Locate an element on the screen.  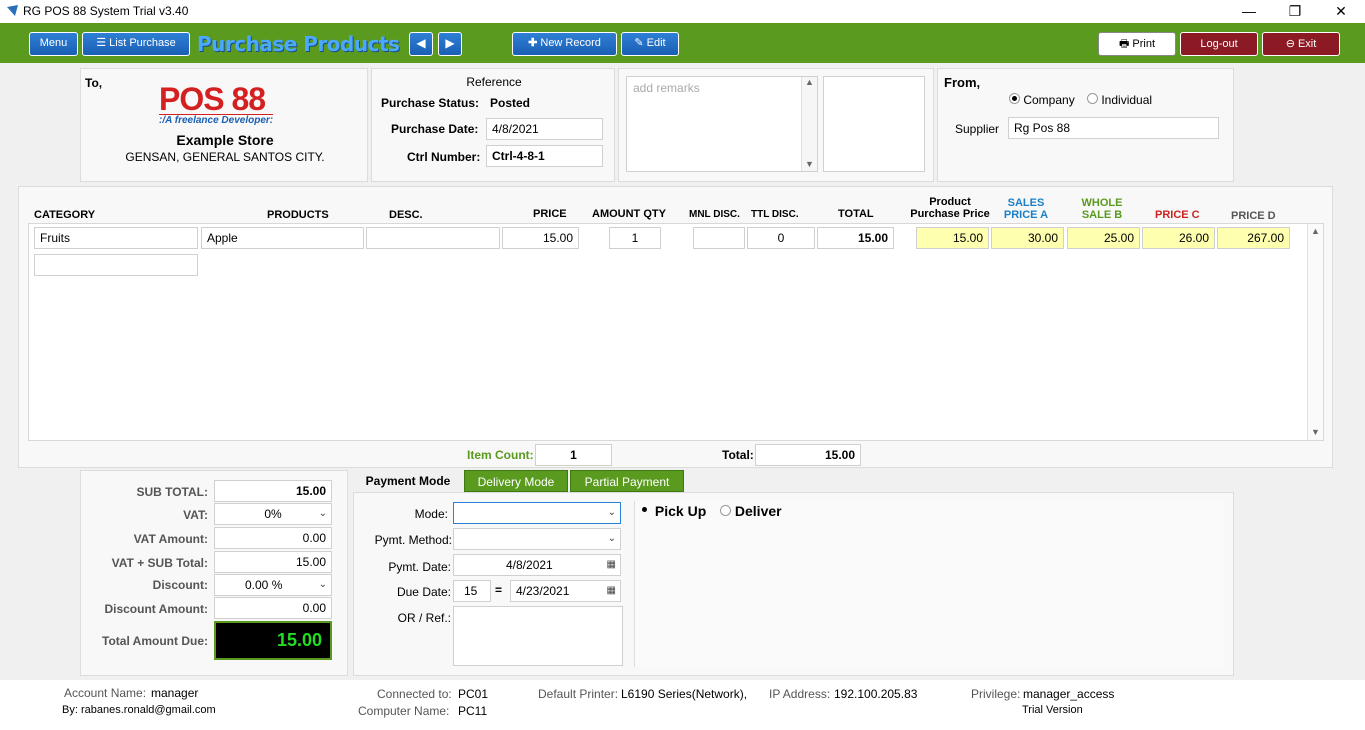
deliver-radio: Deliver is located at coordinates (751, 511).